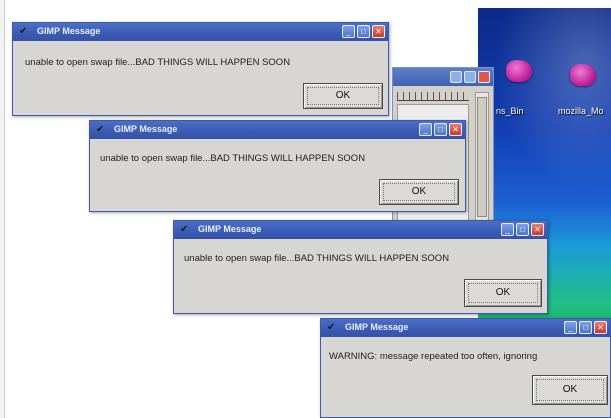  Describe the element at coordinates (484, 77) in the screenshot. I see `close-icon` at that location.